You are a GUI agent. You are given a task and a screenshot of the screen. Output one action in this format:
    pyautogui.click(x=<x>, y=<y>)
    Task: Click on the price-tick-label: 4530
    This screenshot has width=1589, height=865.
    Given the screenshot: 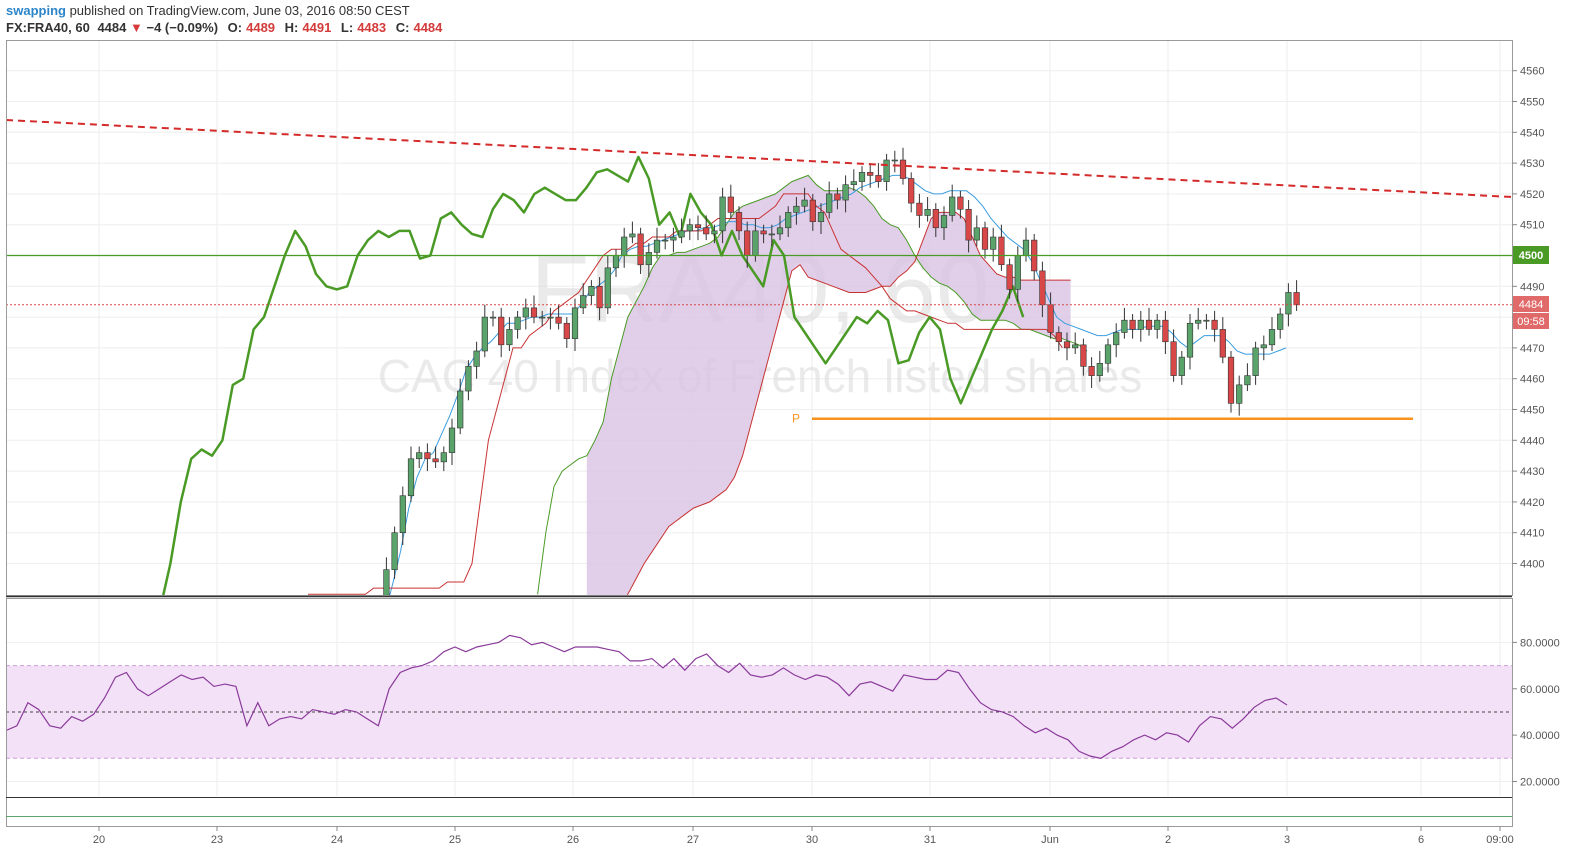 What is the action you would take?
    pyautogui.click(x=1532, y=164)
    